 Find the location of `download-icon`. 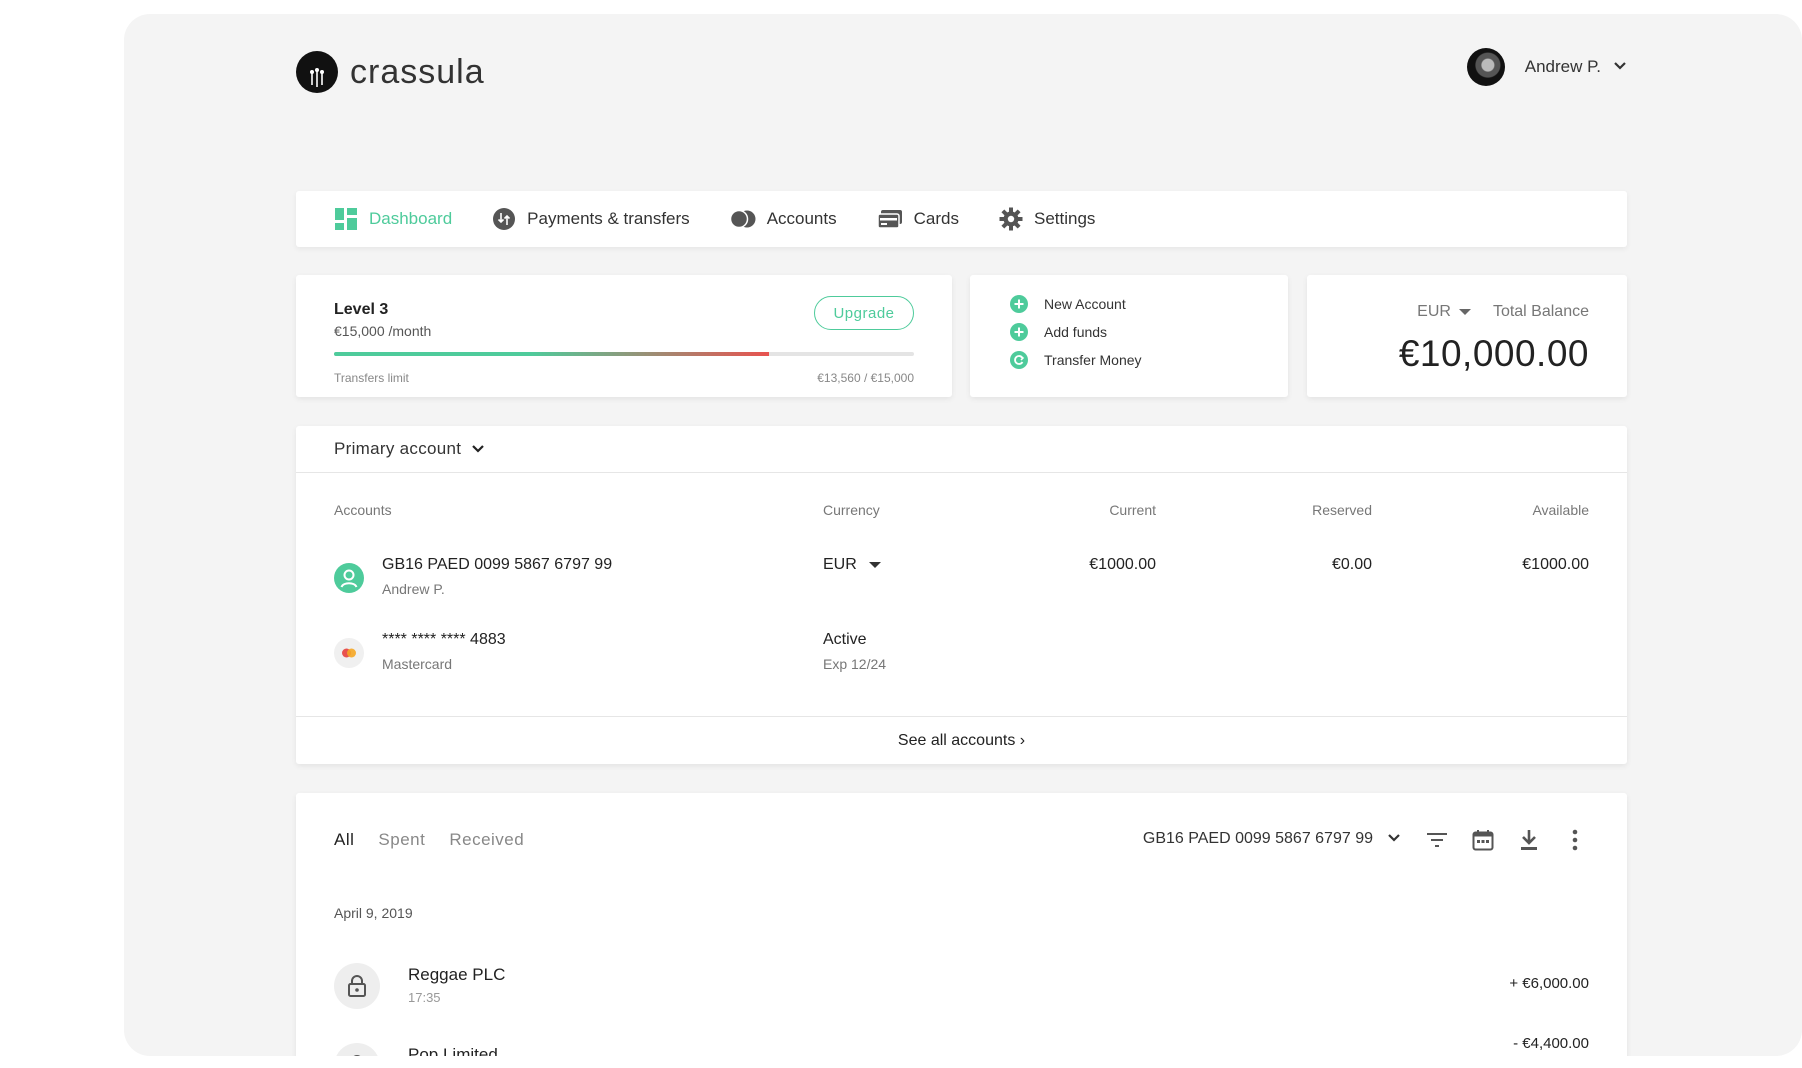

download-icon is located at coordinates (1529, 840).